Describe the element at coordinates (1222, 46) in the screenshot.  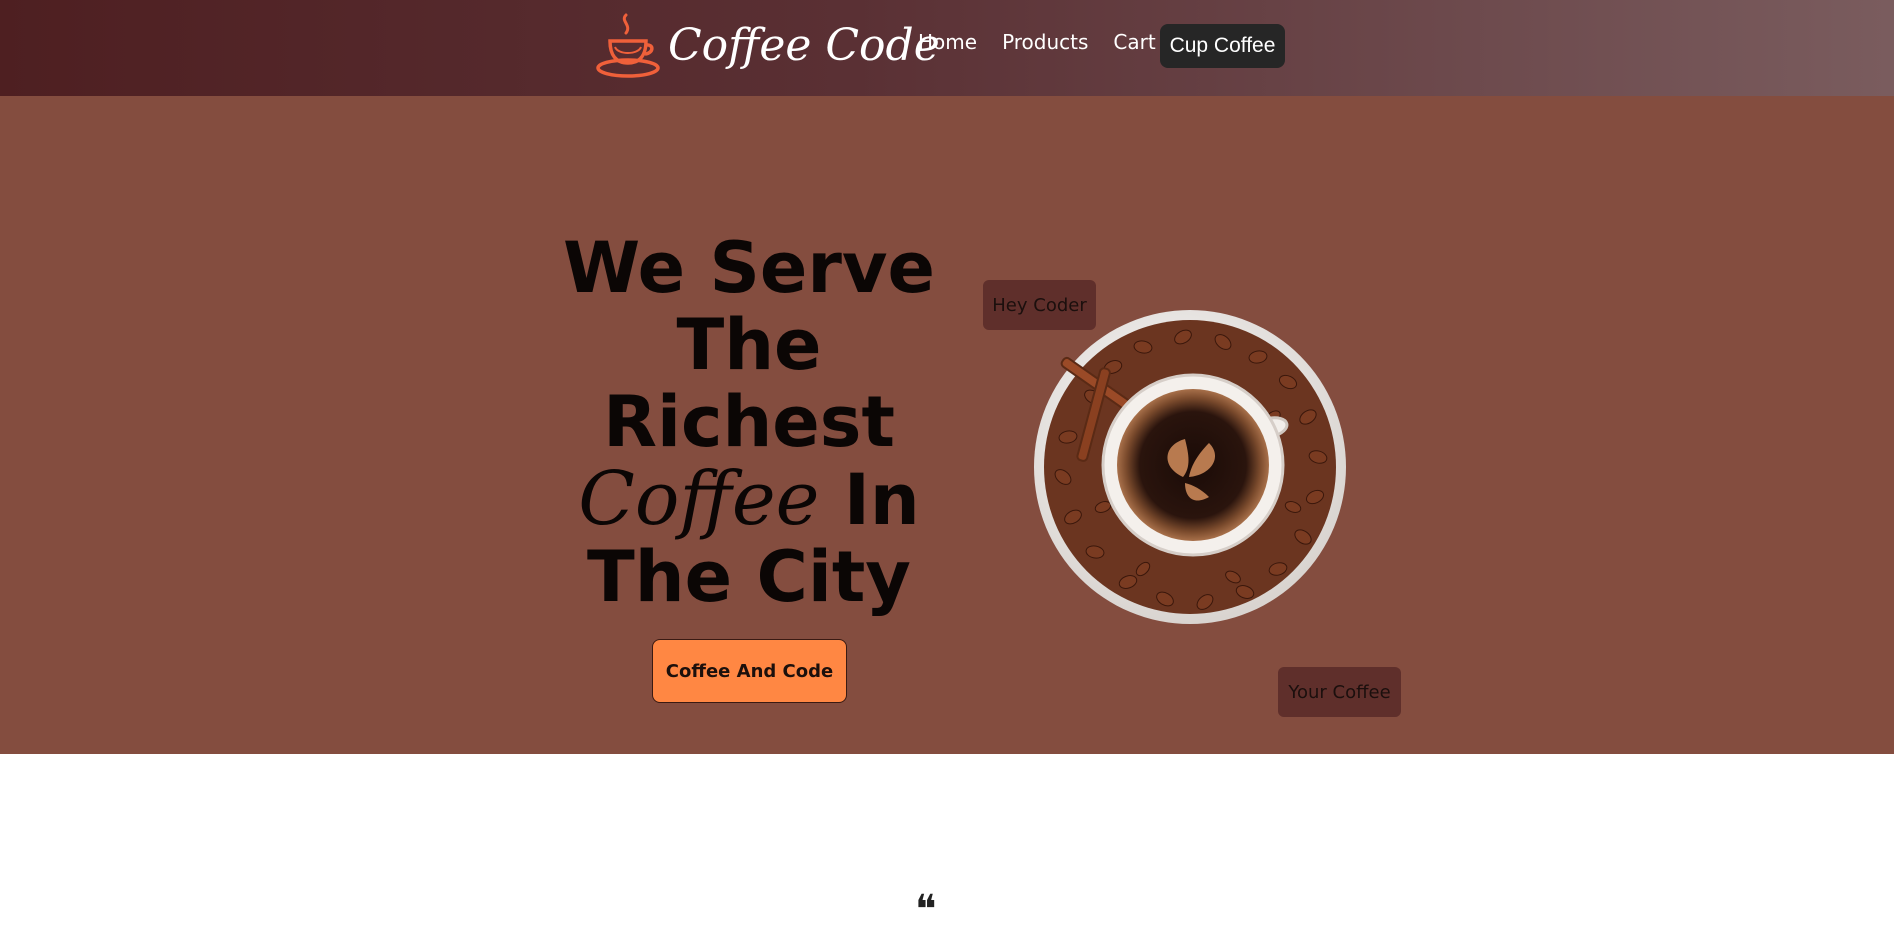
I see `cup-coffee-button: Cup Coffee` at that location.